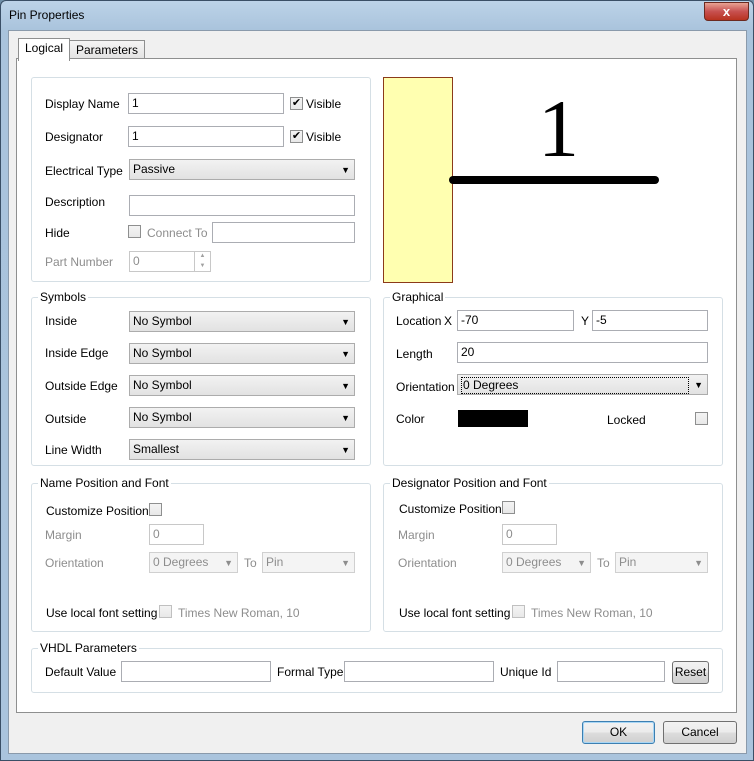 The height and width of the screenshot is (761, 754). Describe the element at coordinates (162, 417) in the screenshot. I see `outside-value: No Symbol` at that location.